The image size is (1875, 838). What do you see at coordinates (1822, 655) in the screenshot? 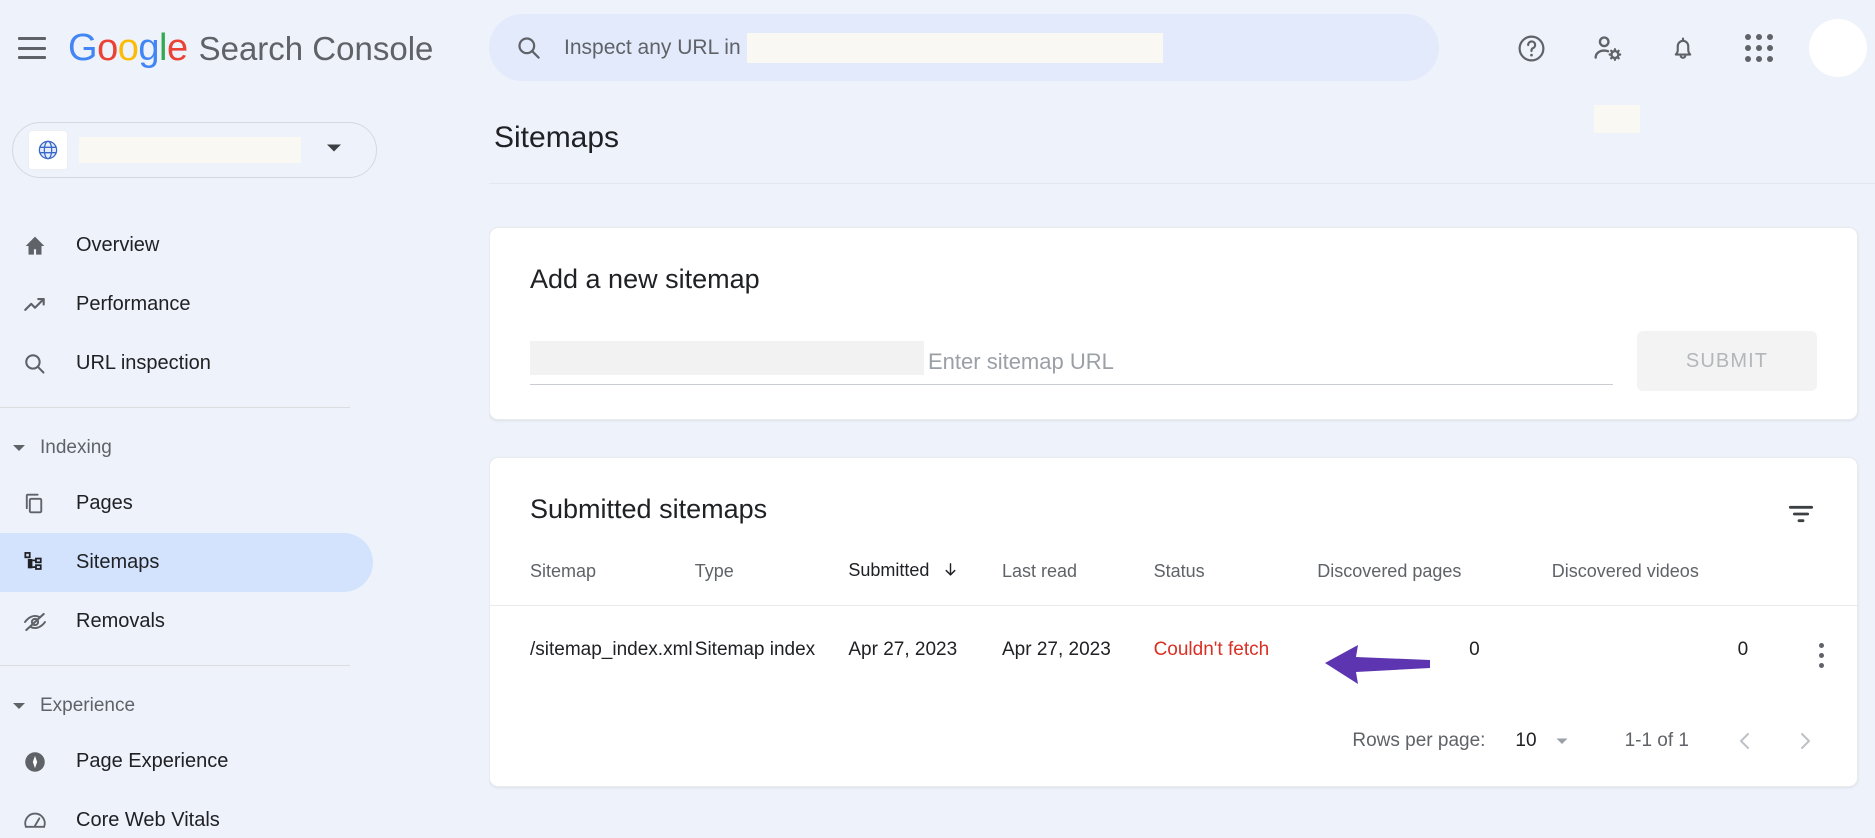
I see `kebab-menu-icon` at bounding box center [1822, 655].